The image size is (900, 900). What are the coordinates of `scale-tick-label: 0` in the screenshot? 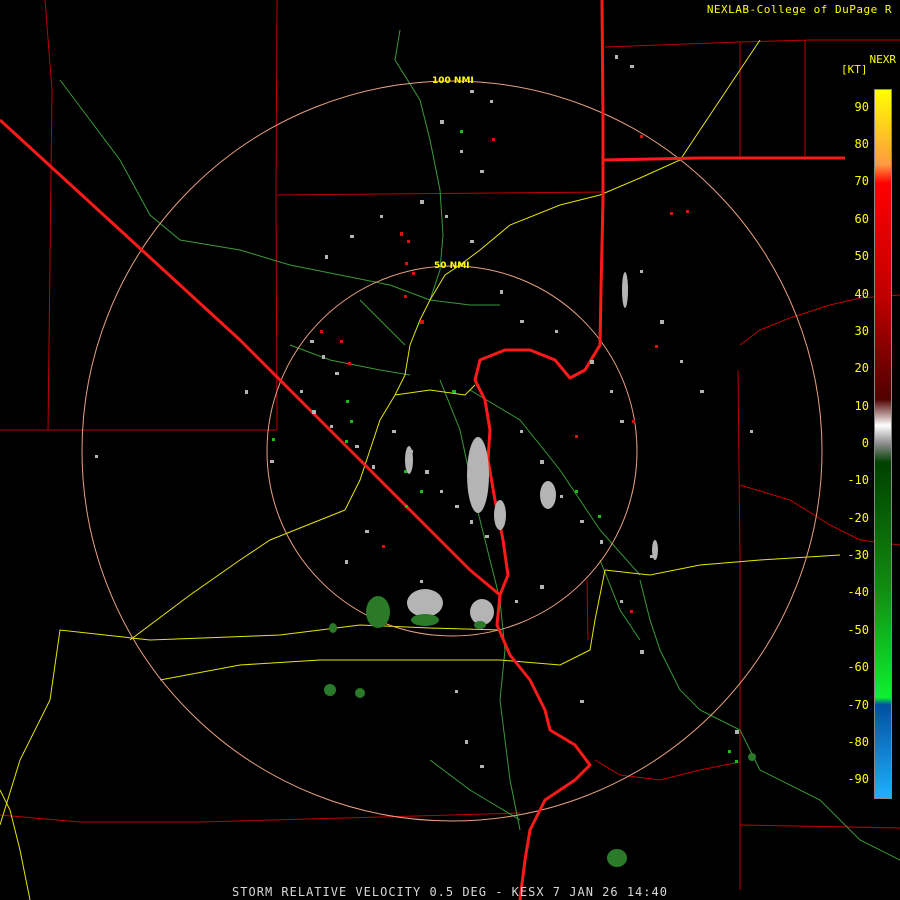 It's located at (865, 443).